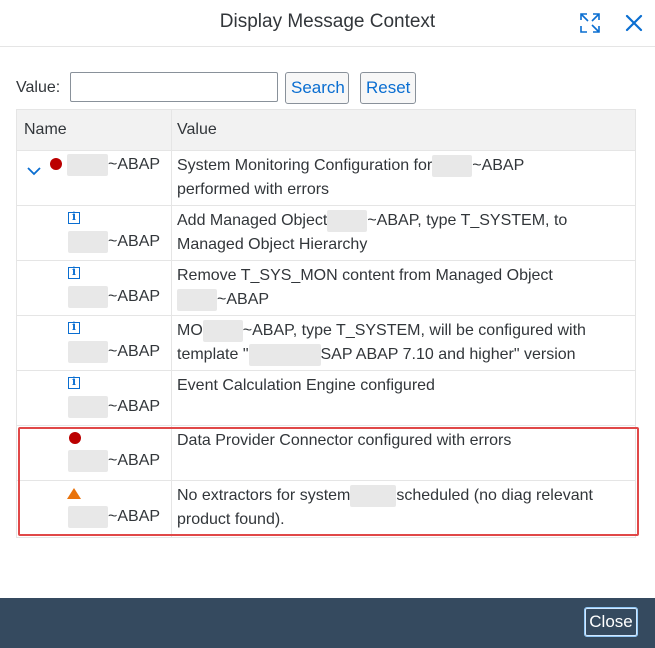 The height and width of the screenshot is (648, 655). What do you see at coordinates (590, 23) in the screenshot?
I see `maximize-icon` at bounding box center [590, 23].